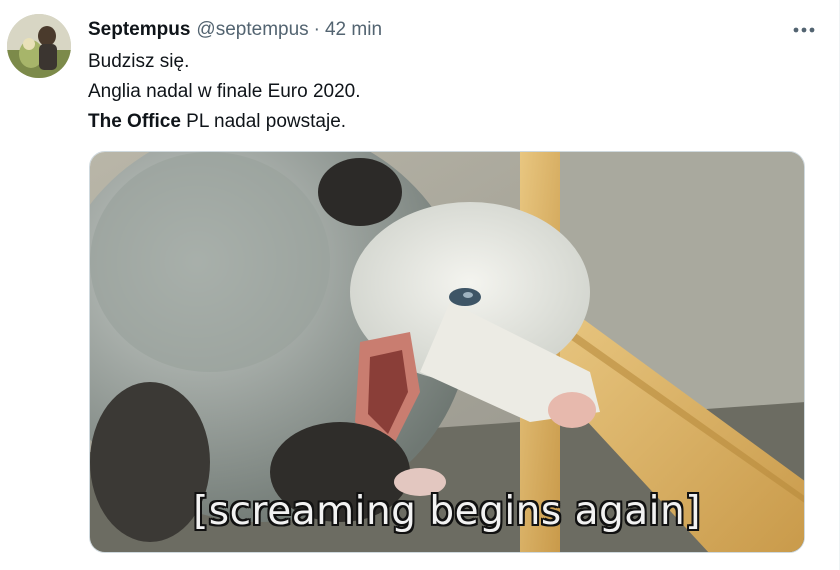 The height and width of the screenshot is (570, 840). I want to click on more-horizontal-icon, so click(804, 30).